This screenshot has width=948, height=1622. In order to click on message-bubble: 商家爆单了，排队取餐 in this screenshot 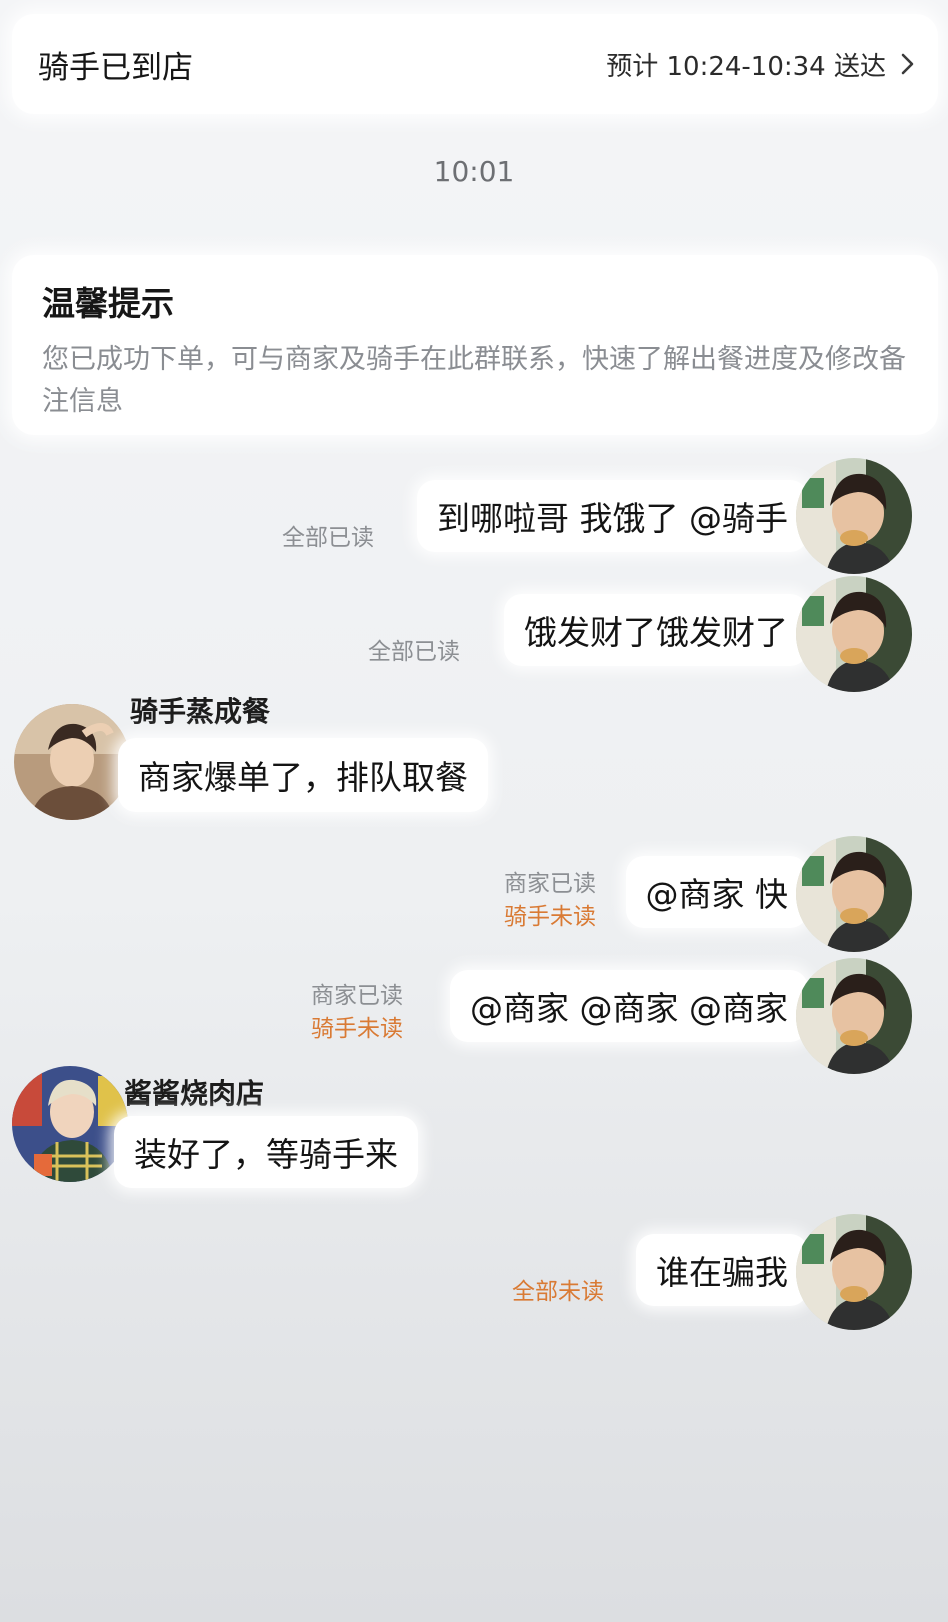, I will do `click(303, 775)`.